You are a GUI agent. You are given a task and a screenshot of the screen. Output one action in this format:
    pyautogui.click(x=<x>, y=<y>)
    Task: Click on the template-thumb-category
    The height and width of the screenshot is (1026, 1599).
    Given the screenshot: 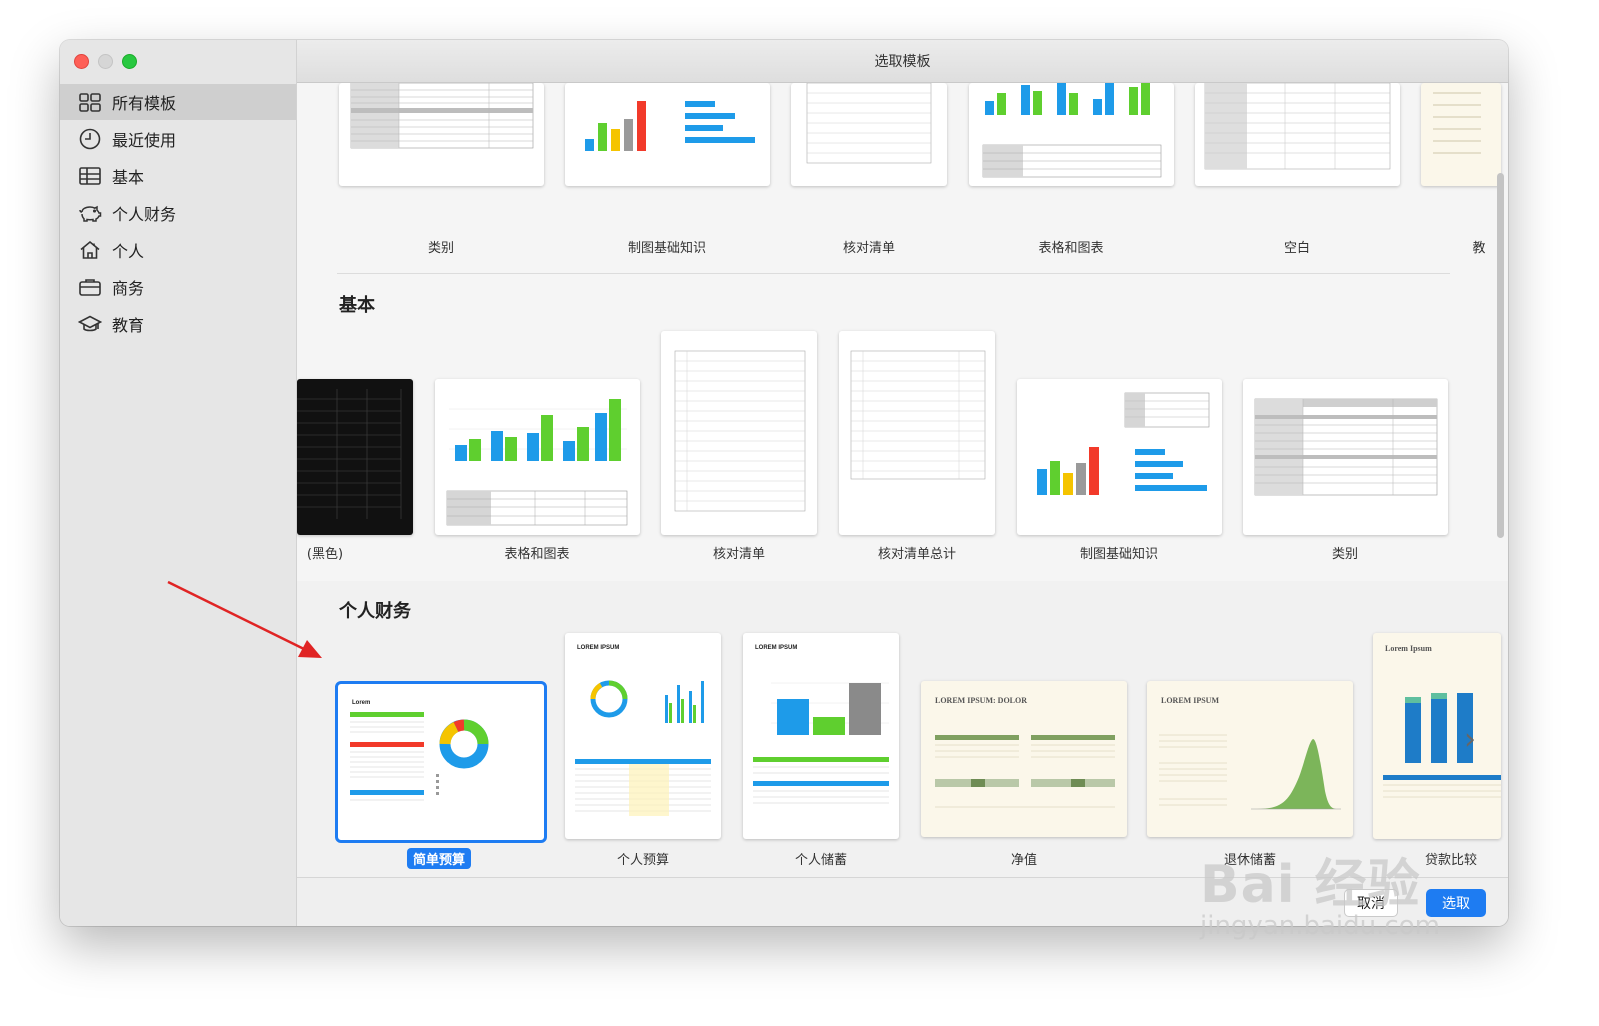 What is the action you would take?
    pyautogui.click(x=1345, y=457)
    